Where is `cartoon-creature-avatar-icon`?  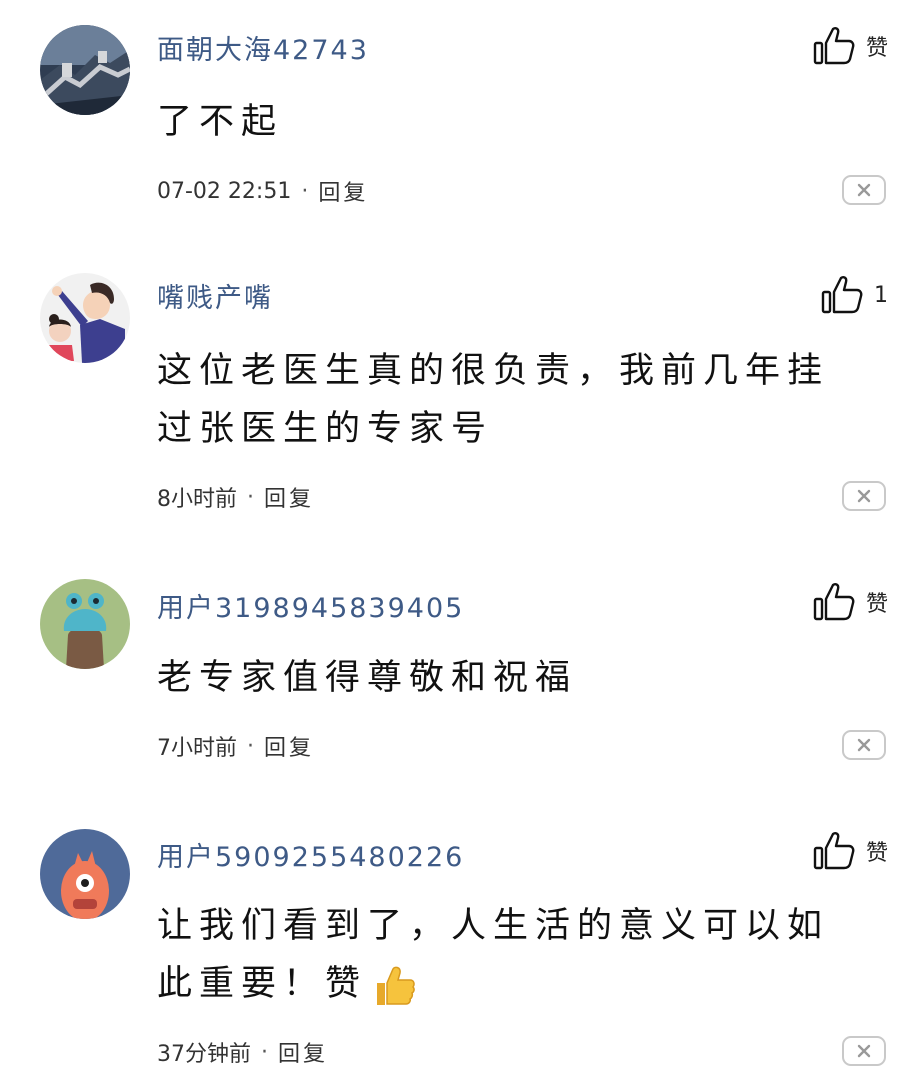
cartoon-creature-avatar-icon is located at coordinates (85, 624).